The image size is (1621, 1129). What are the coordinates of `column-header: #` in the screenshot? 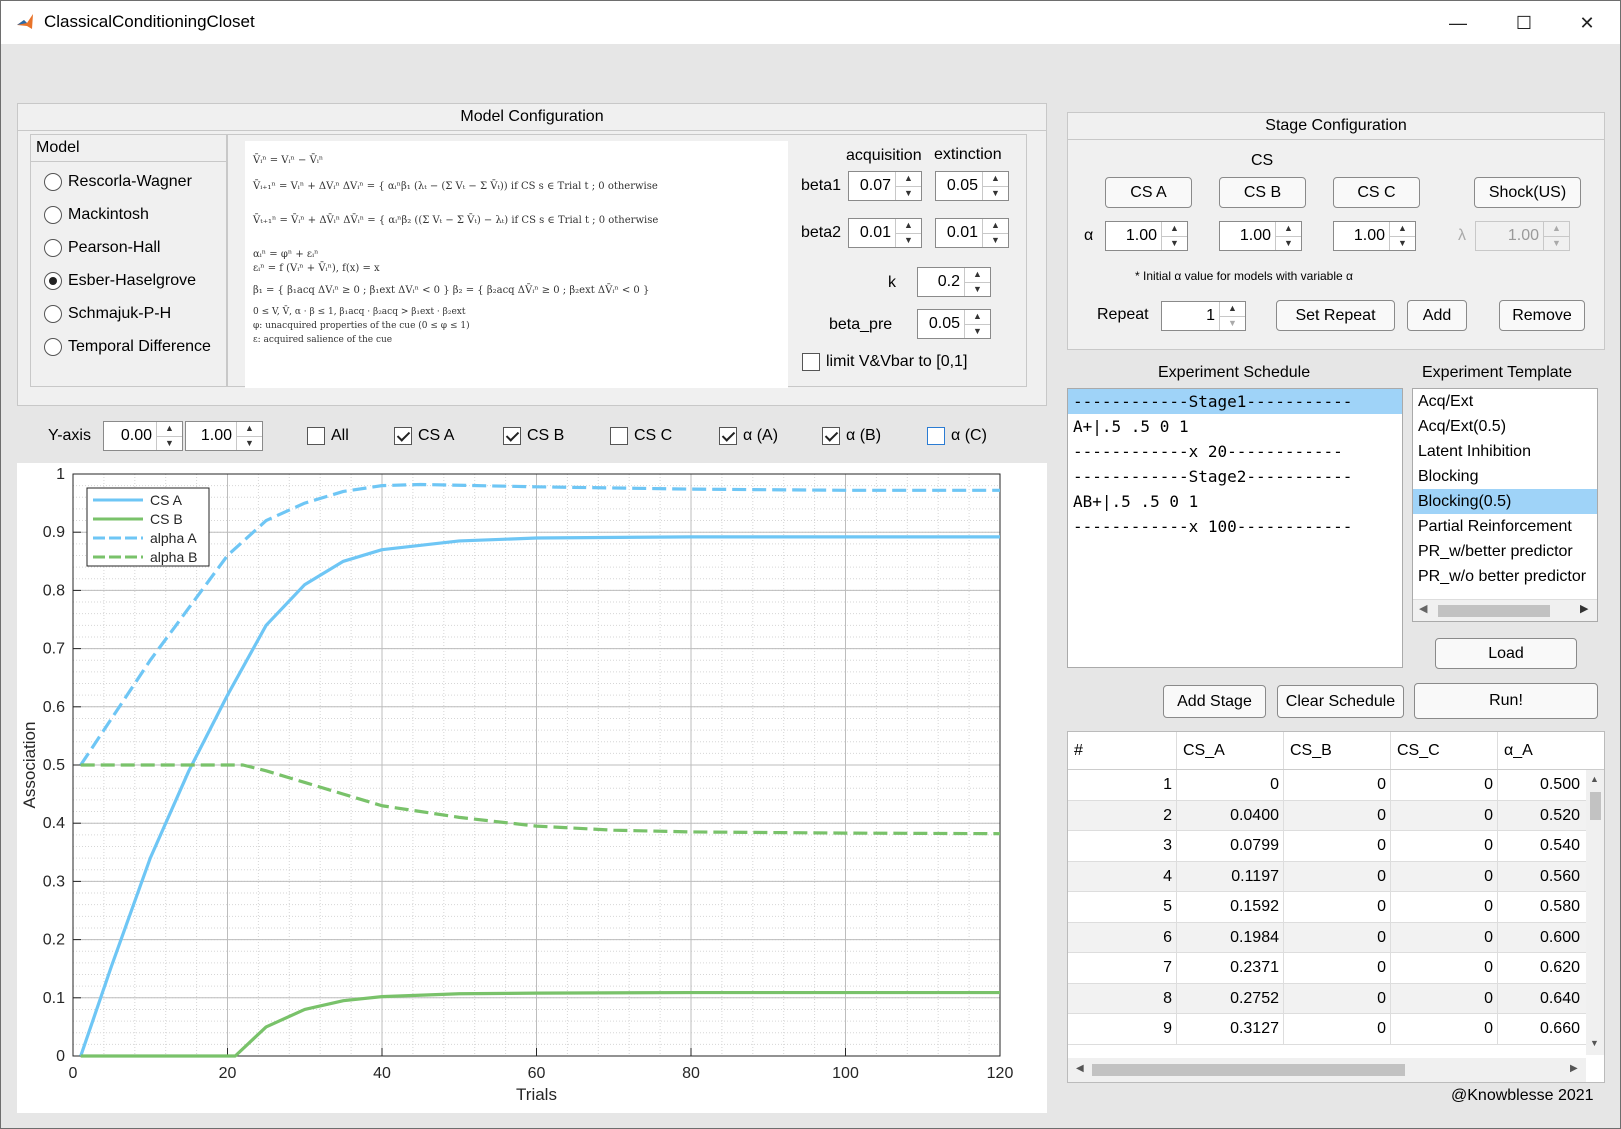 It's located at (1122, 750).